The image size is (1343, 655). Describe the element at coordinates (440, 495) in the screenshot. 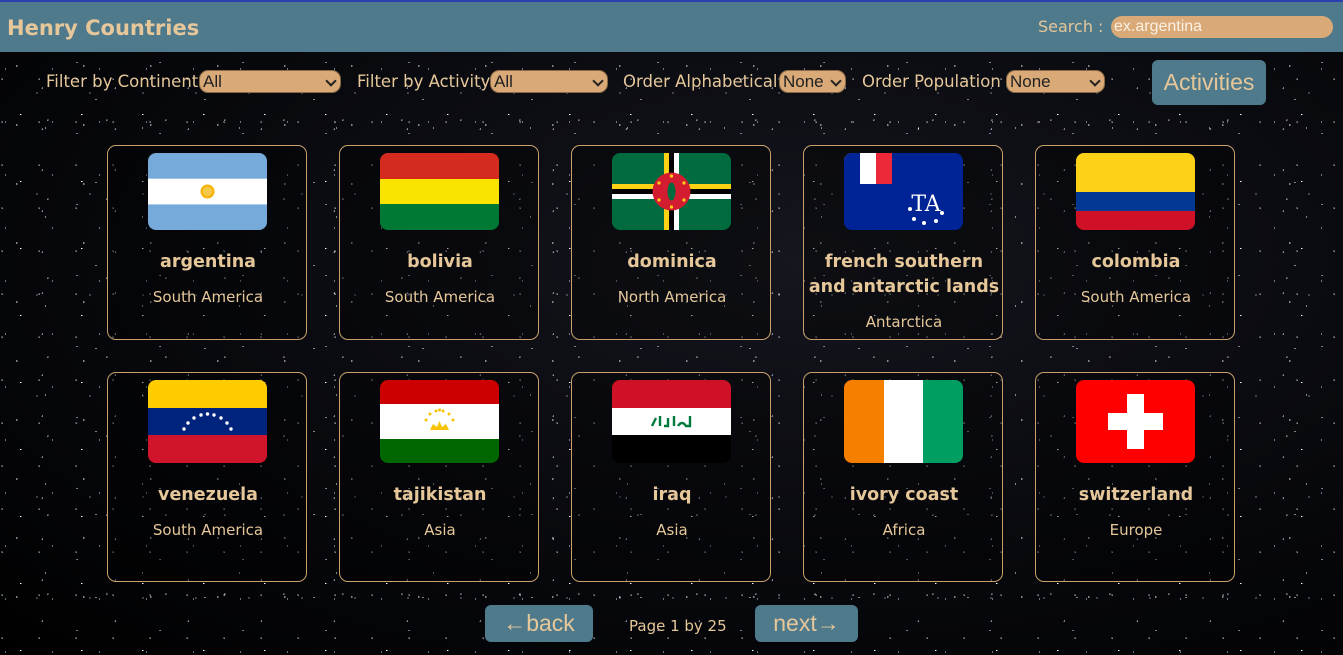

I see `country-name: tajikistan` at that location.